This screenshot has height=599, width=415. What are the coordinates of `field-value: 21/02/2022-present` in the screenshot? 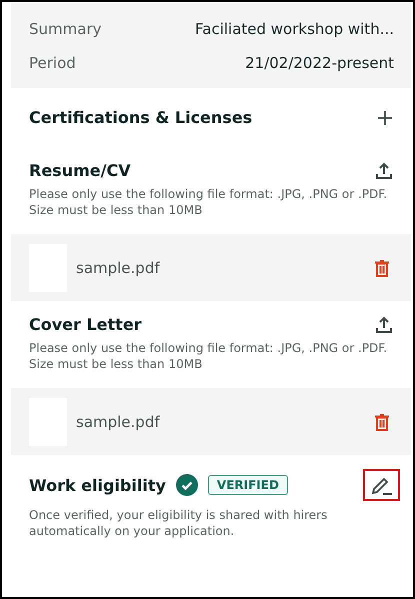 It's located at (319, 63).